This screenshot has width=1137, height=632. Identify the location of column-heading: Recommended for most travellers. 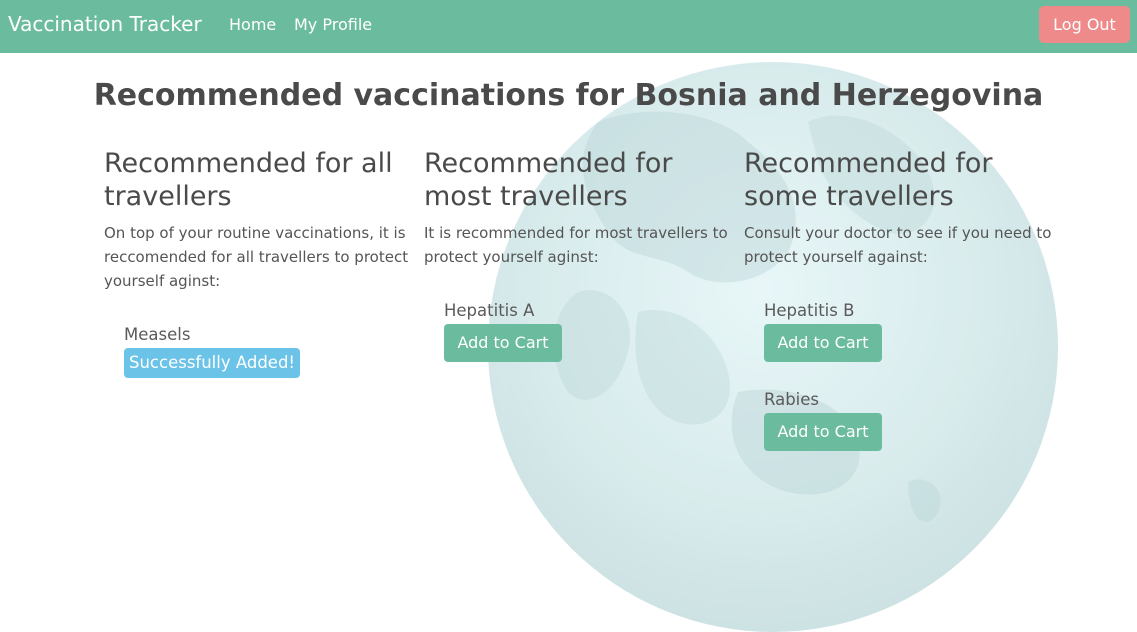
(574, 180).